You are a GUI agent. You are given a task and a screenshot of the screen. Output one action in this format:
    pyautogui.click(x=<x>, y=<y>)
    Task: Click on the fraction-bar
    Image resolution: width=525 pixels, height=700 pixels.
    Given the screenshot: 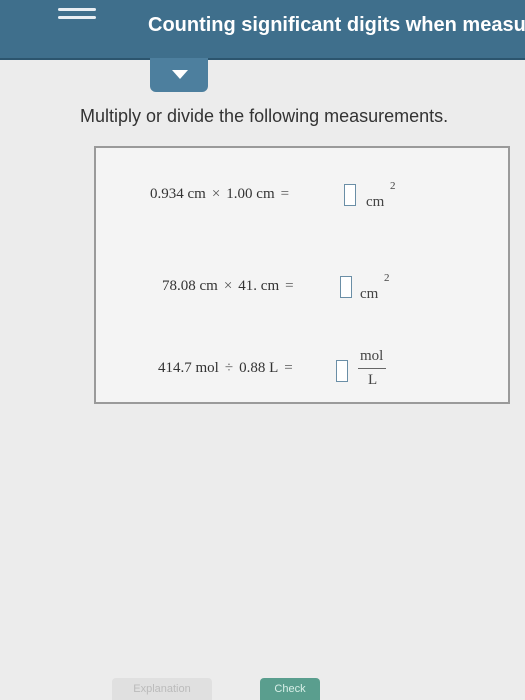 What is the action you would take?
    pyautogui.click(x=372, y=368)
    